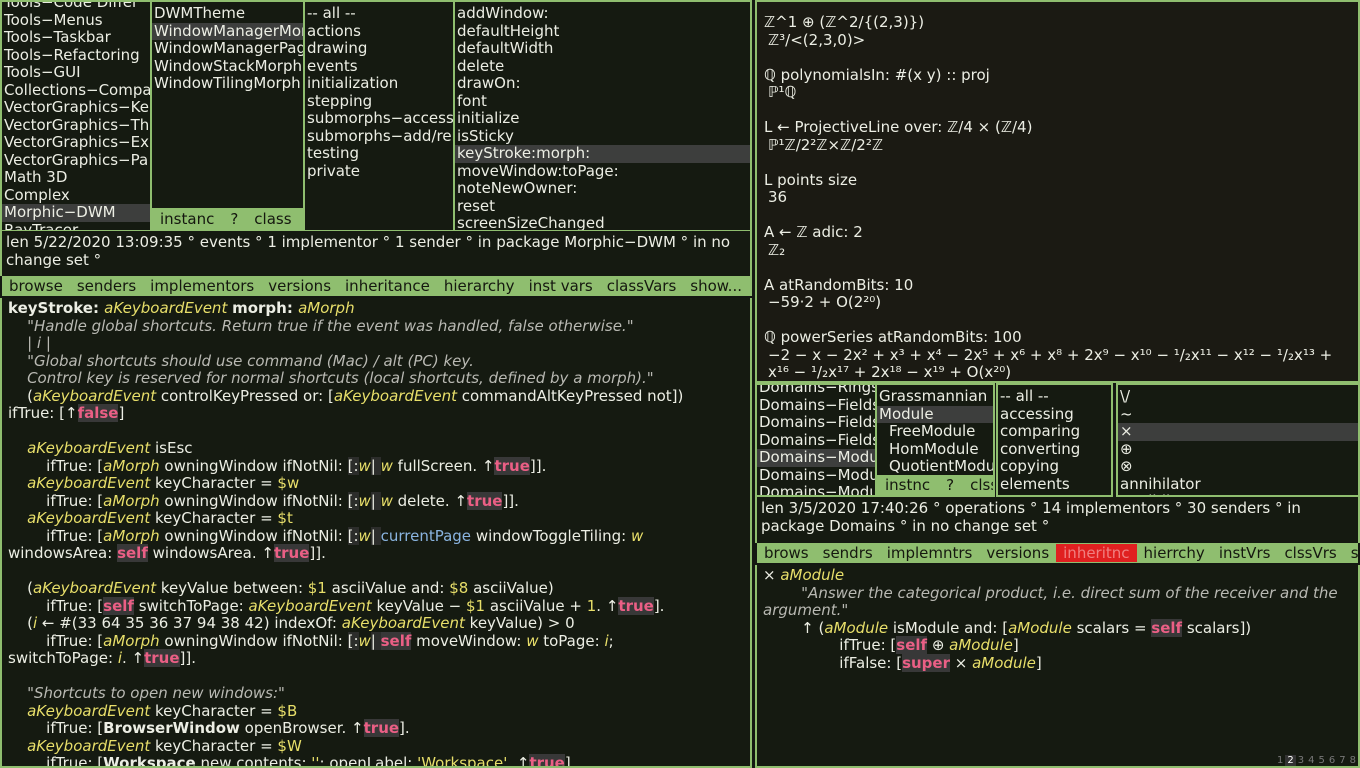  I want to click on button-hierrchy: hierrchy, so click(1174, 553).